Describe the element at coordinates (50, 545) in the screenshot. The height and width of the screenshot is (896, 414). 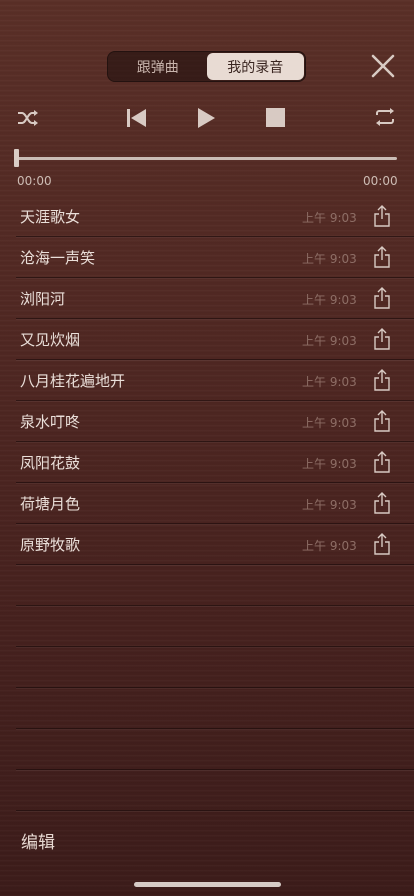
I see `recording-title: 原野牧歌` at that location.